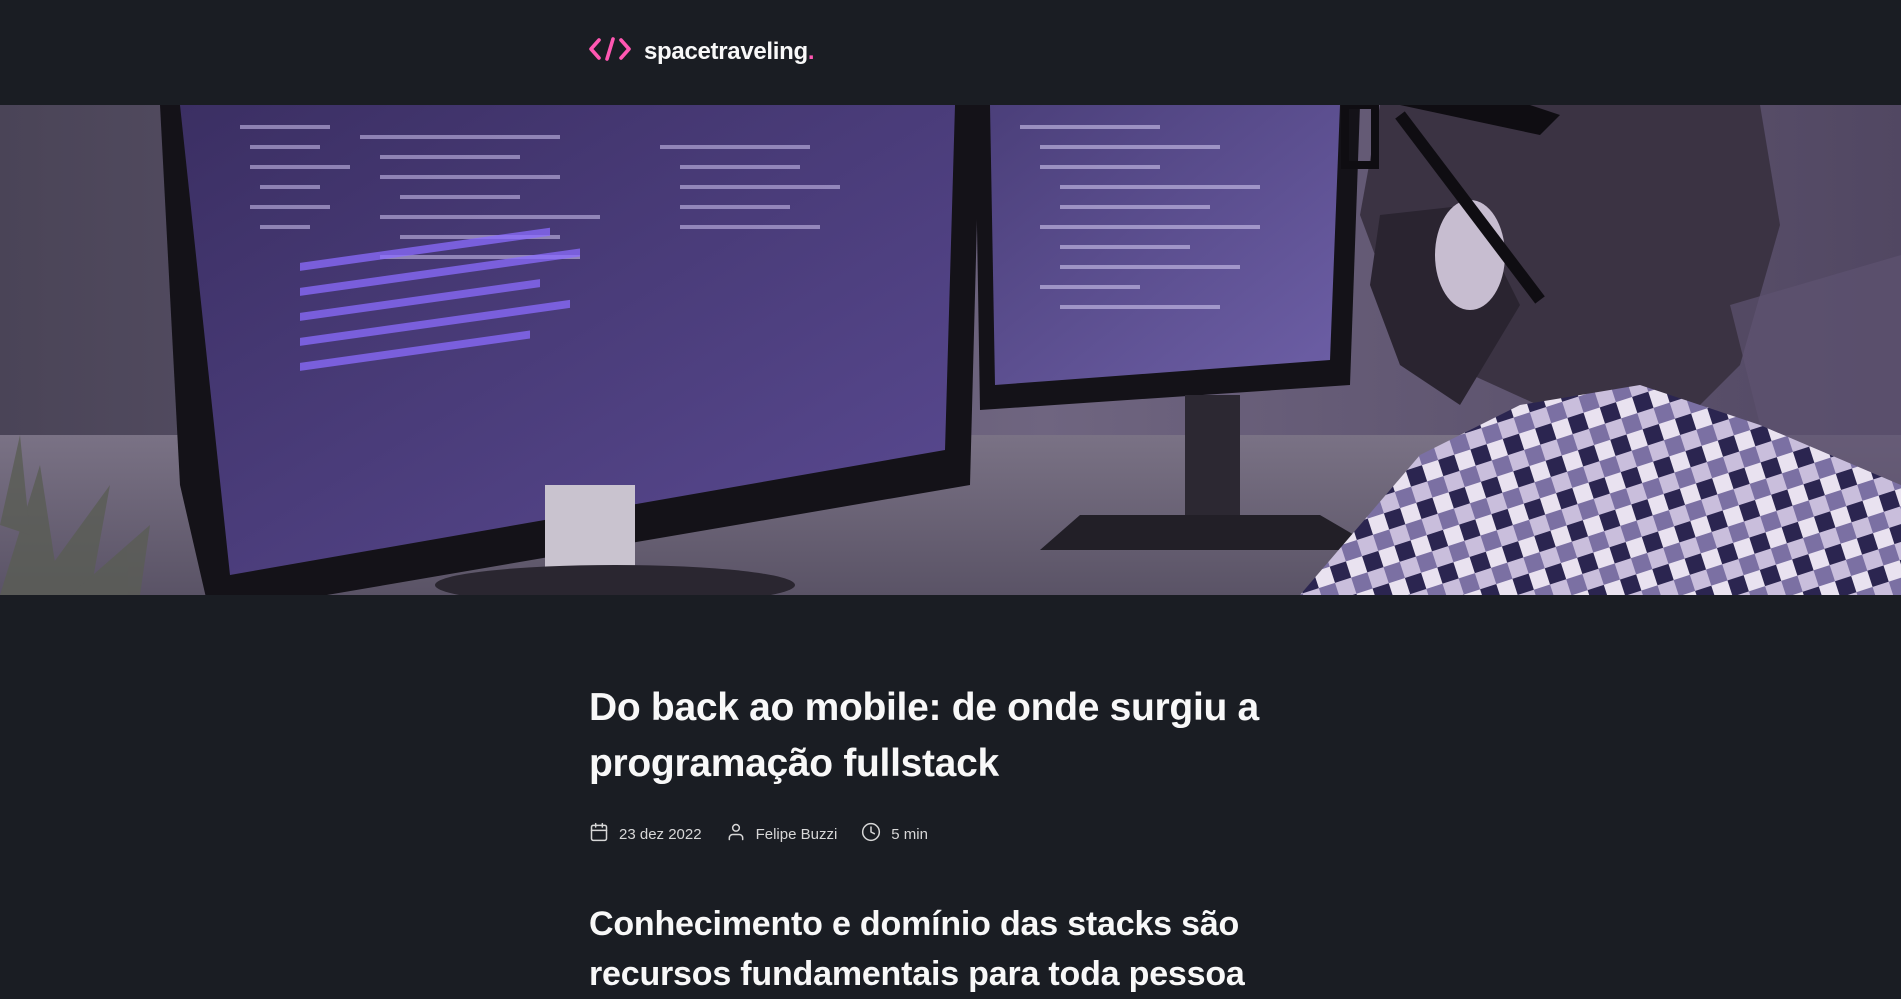 Image resolution: width=1901 pixels, height=999 pixels. What do you see at coordinates (950, 52) in the screenshot?
I see `site-header: spacetraveling.` at bounding box center [950, 52].